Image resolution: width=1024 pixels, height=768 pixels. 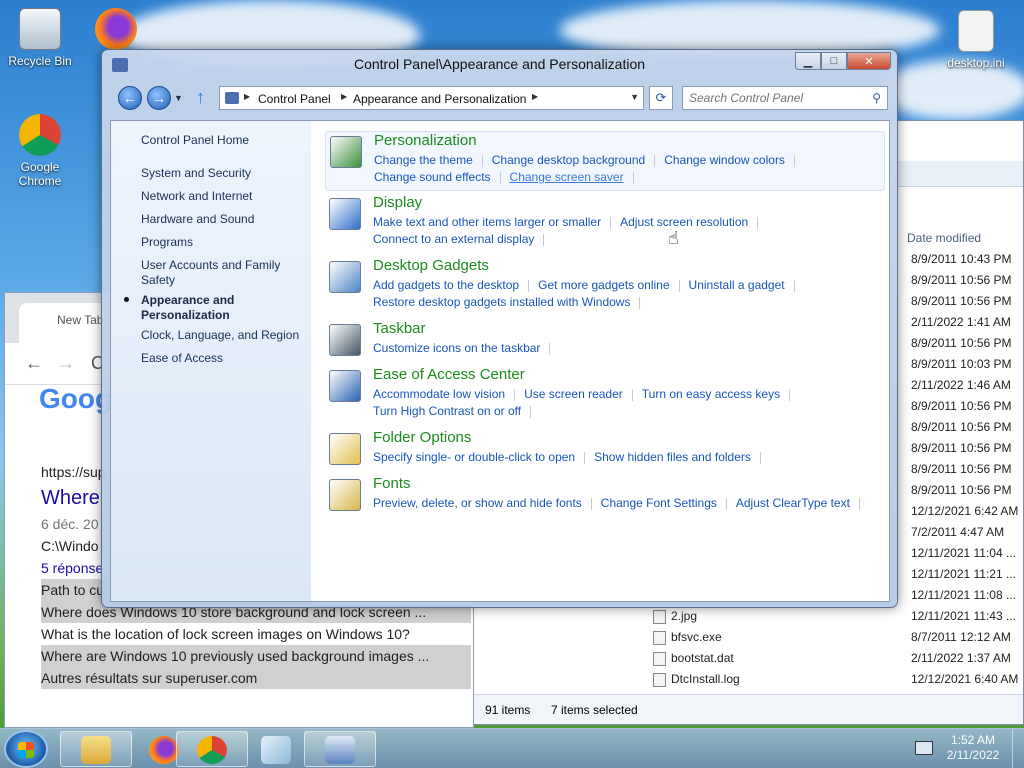 I want to click on task-link: Connect to an external display, so click(x=453, y=239).